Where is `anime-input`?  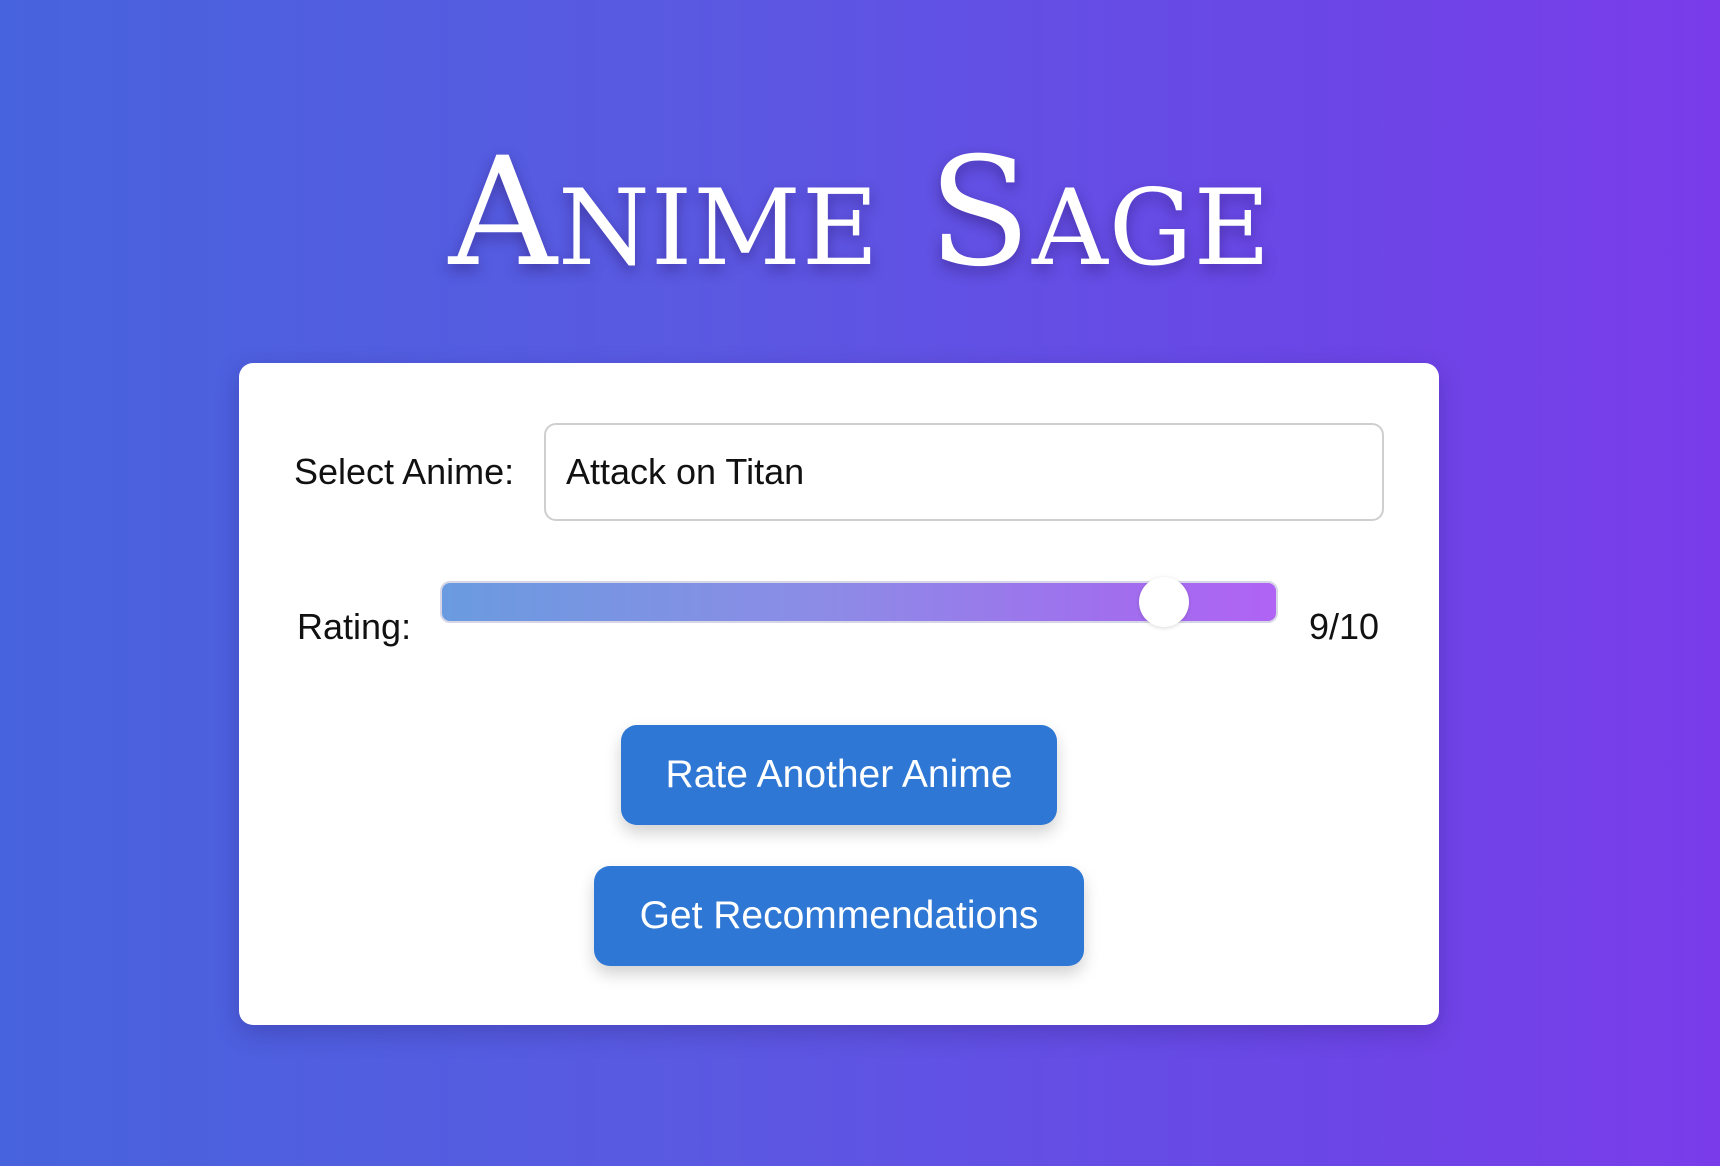 anime-input is located at coordinates (964, 472).